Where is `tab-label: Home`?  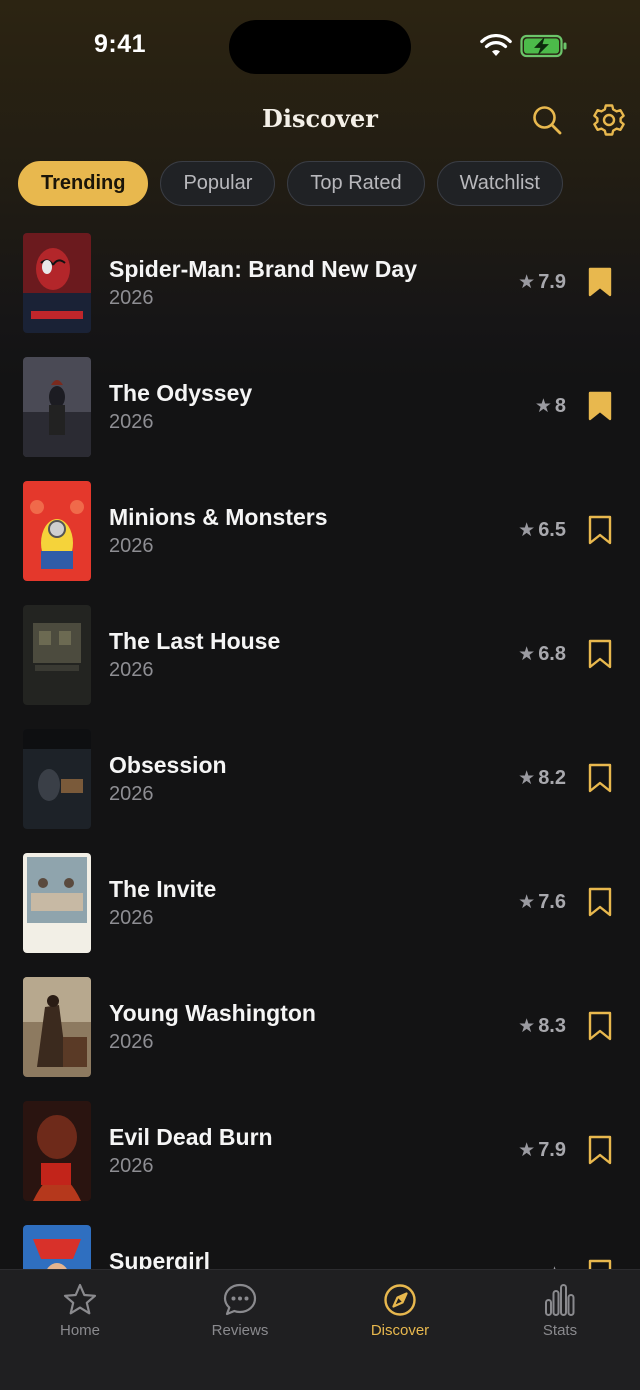
tab-label: Home is located at coordinates (79, 1330).